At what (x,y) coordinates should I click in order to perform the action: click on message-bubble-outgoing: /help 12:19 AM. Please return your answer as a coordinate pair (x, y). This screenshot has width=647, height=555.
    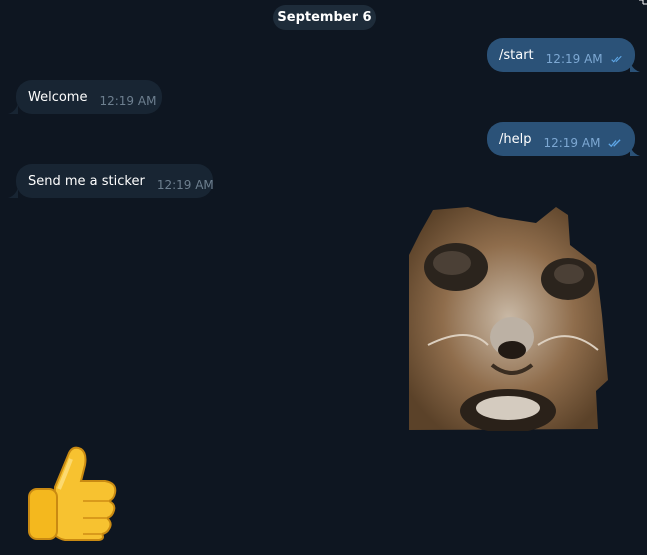
    Looking at the image, I should click on (561, 139).